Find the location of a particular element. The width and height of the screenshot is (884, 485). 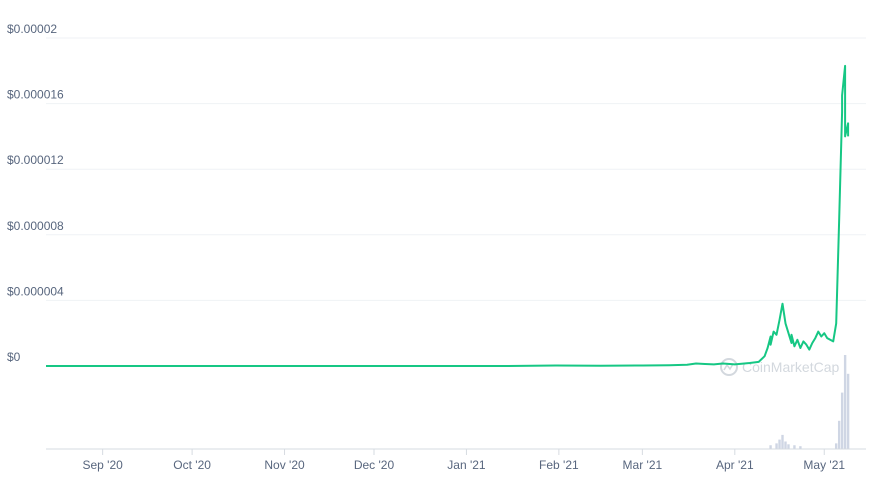

x-tick-label: Nov '20 is located at coordinates (284, 465).